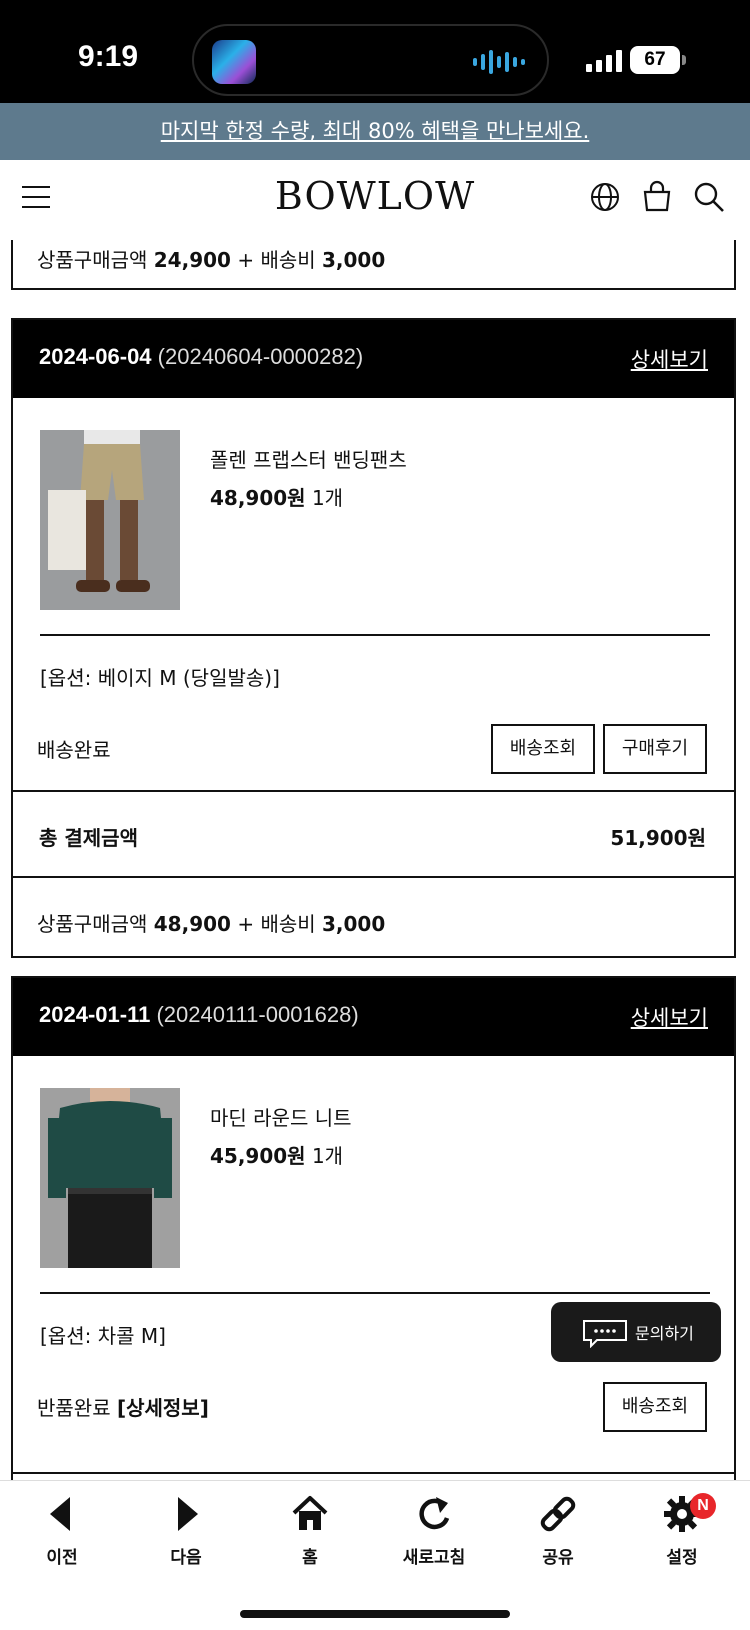 This screenshot has height=1630, width=750. Describe the element at coordinates (605, 197) in the screenshot. I see `globe-icon` at that location.